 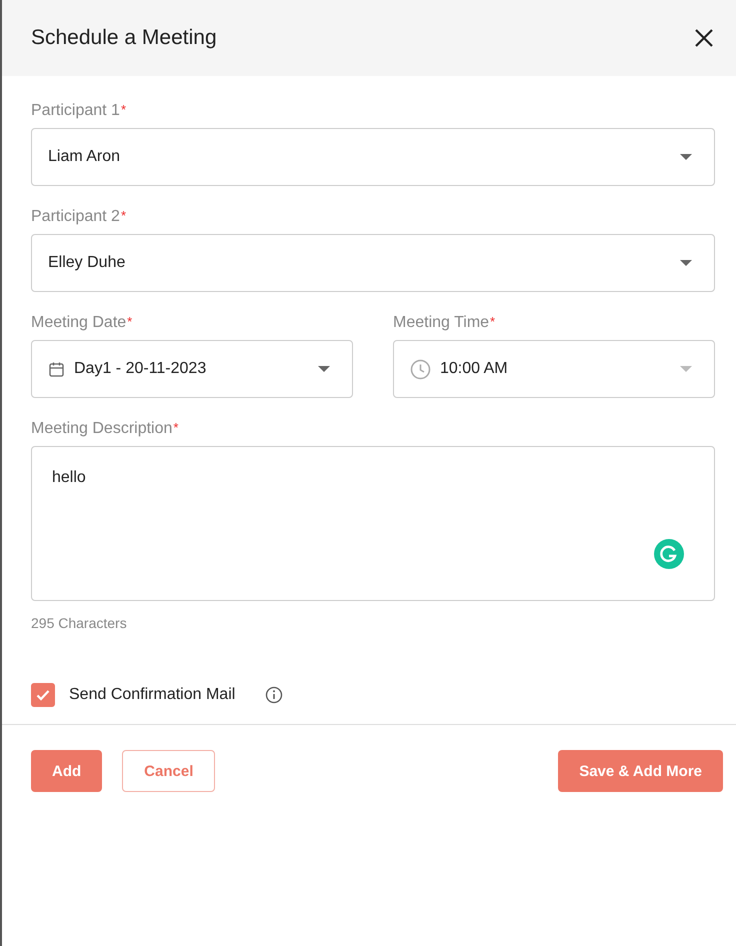 I want to click on checkbox-label: Send Confirmation Mail, so click(x=152, y=695).